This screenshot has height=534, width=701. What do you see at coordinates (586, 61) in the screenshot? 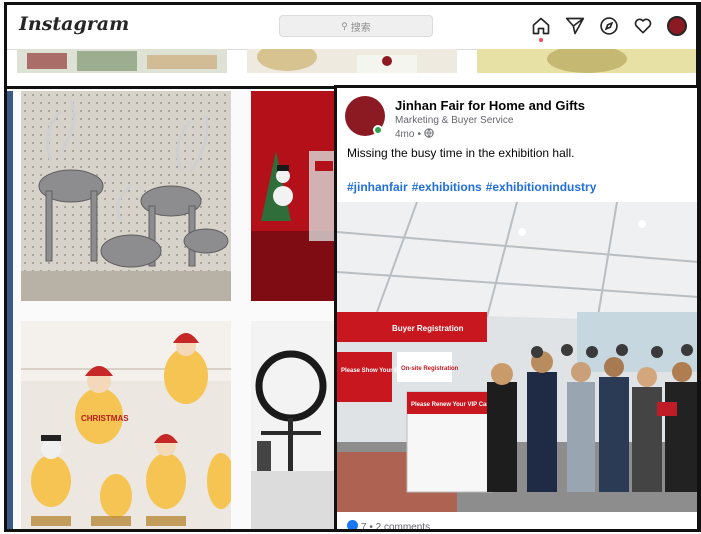
I see `grid-tile-row1-c` at bounding box center [586, 61].